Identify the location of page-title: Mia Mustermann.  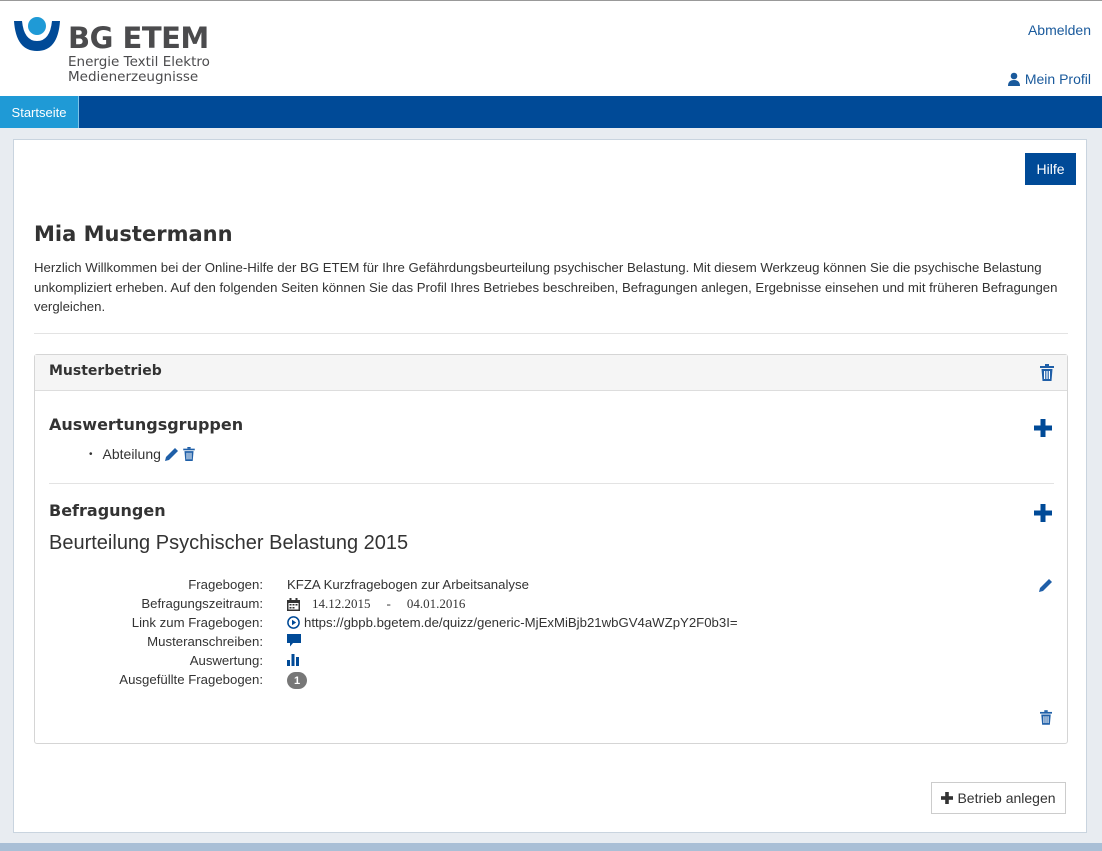
(133, 234).